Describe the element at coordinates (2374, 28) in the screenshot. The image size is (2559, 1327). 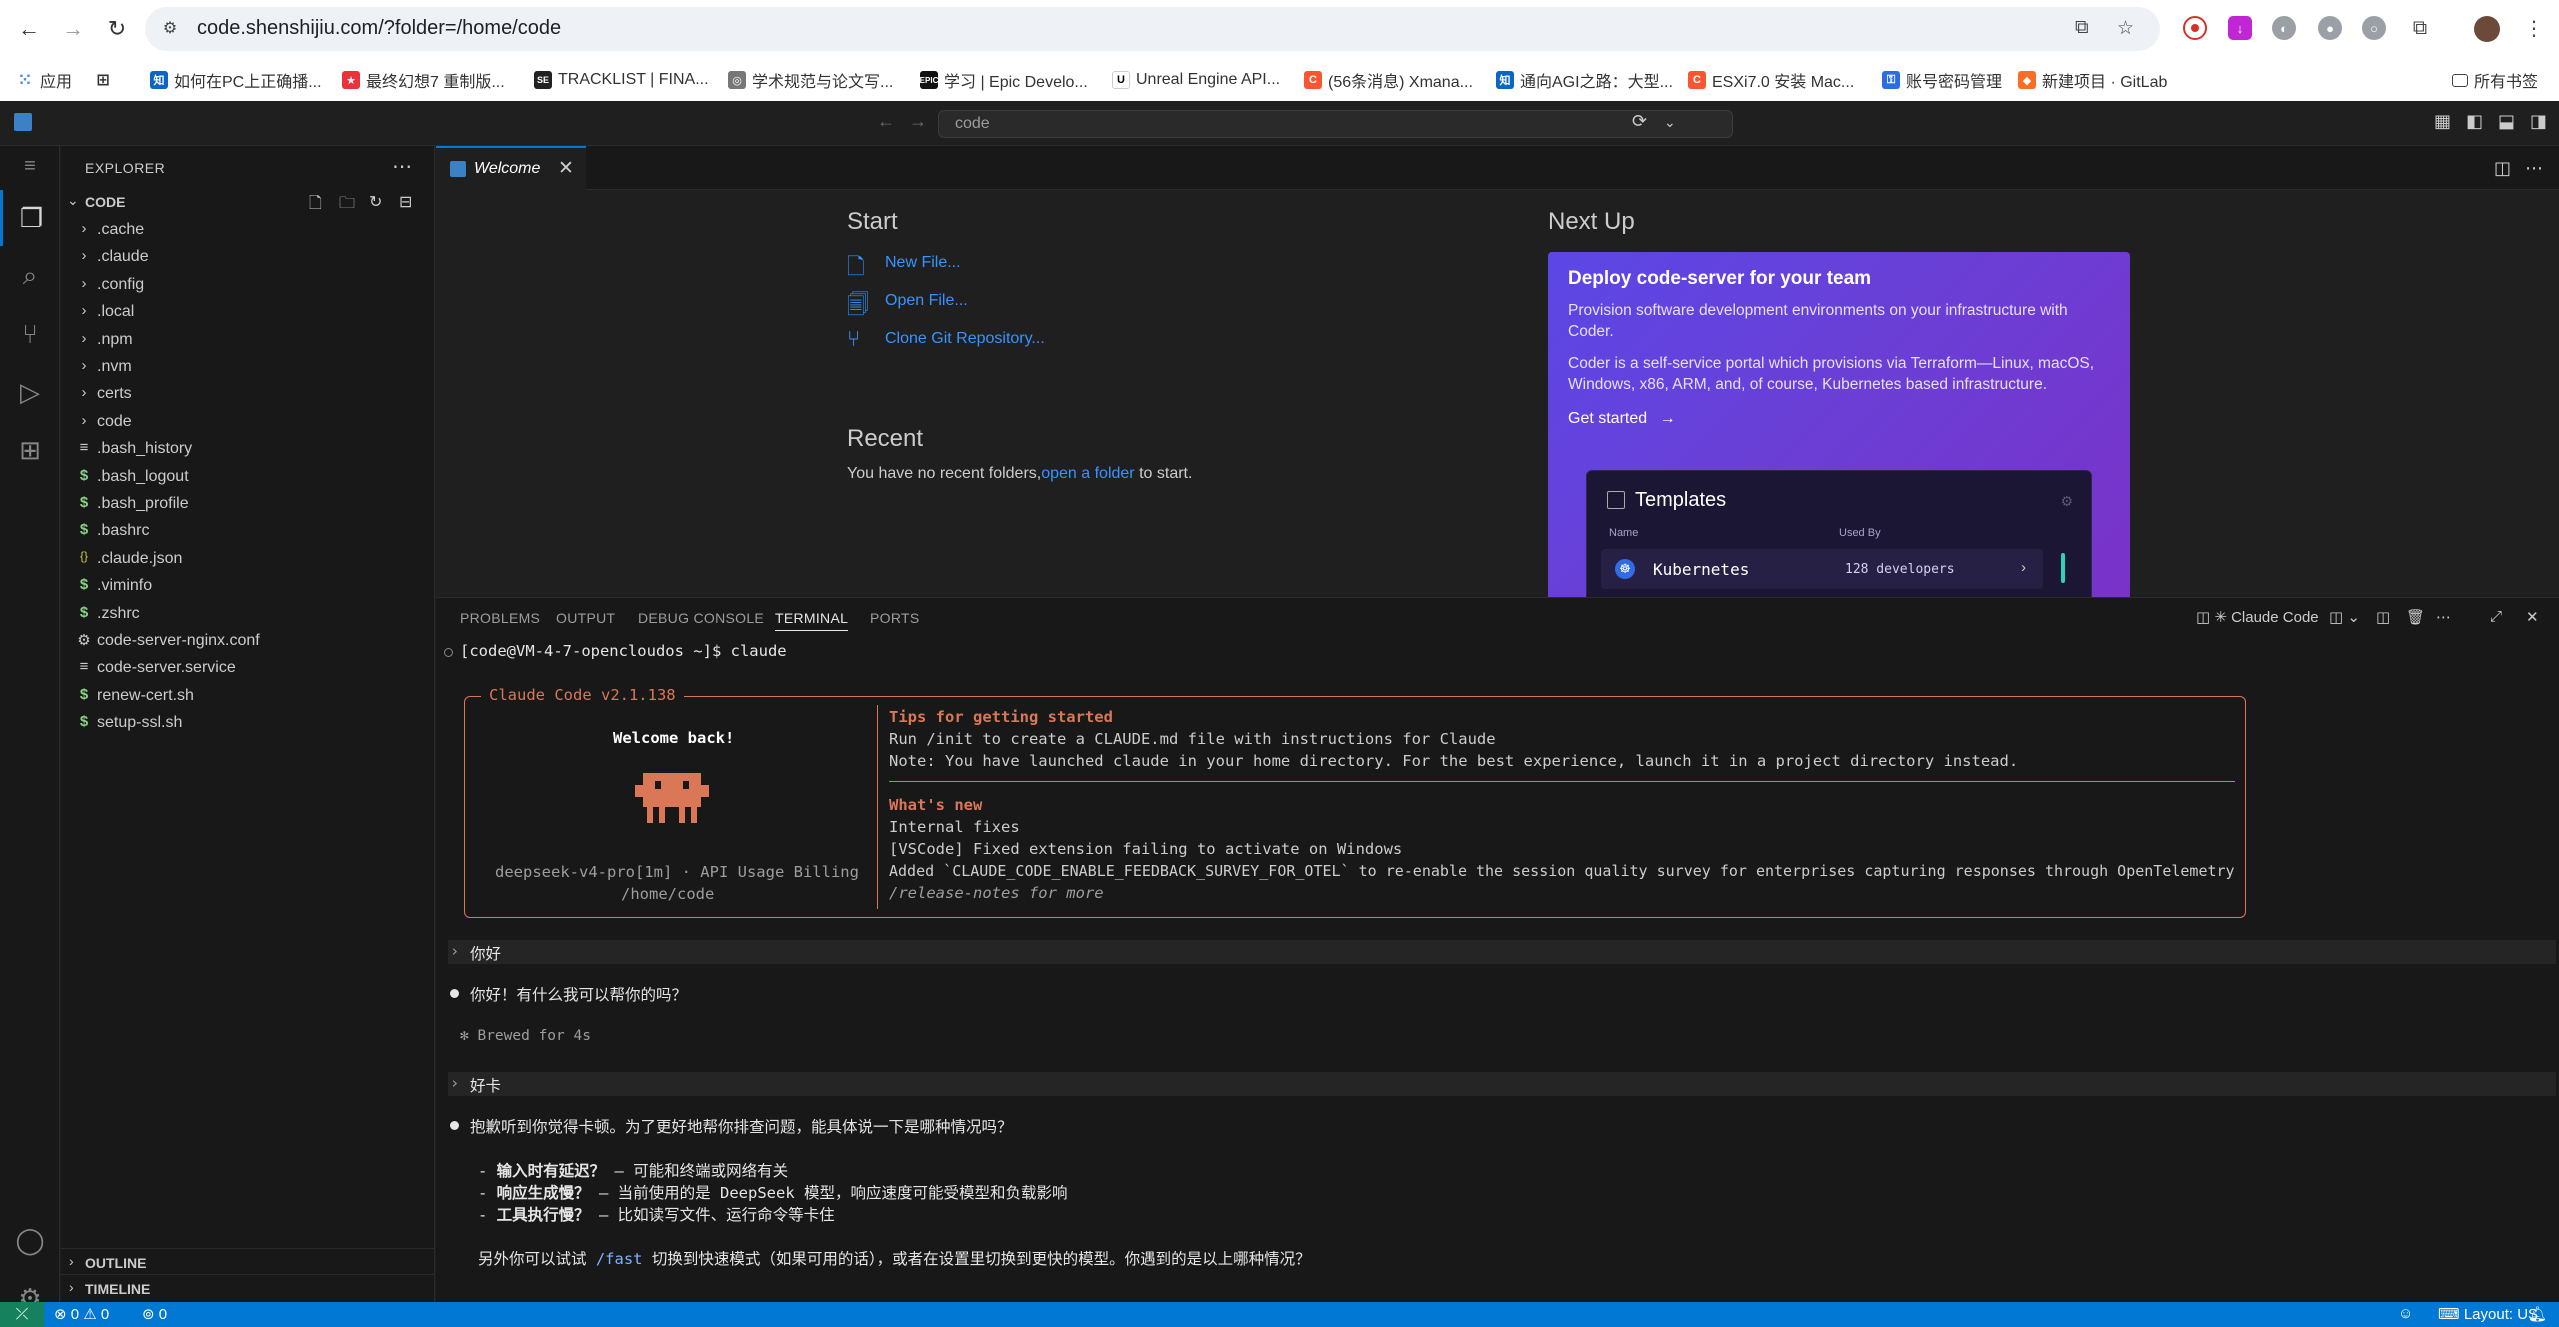
I see `extension-icon-5: ○` at that location.